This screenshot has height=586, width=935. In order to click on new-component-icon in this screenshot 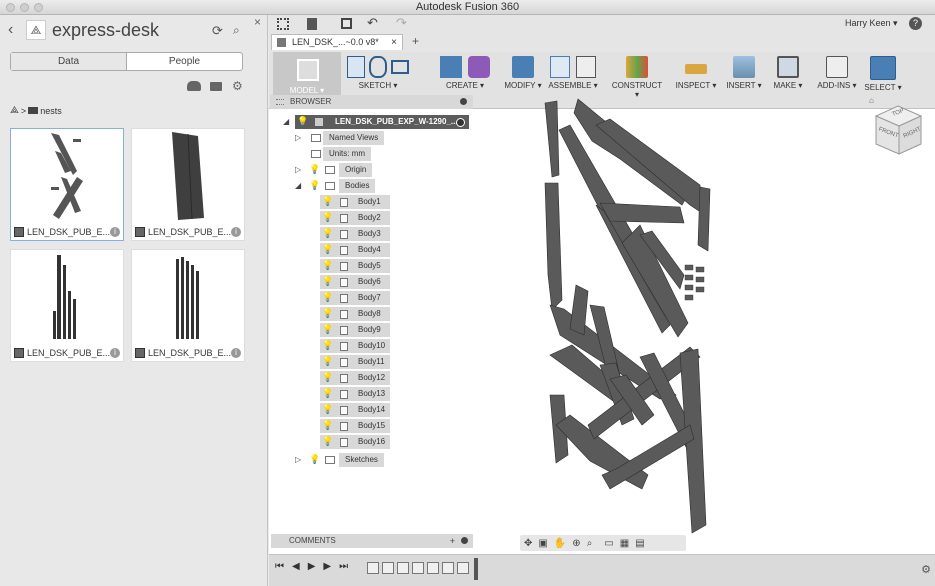, I will do `click(560, 67)`.